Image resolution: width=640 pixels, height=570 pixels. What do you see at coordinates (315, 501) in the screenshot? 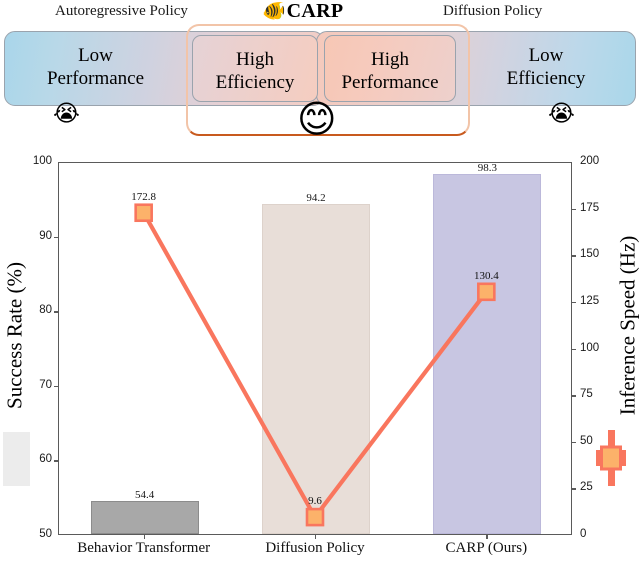
I see `line-value-label-1: 9.6` at bounding box center [315, 501].